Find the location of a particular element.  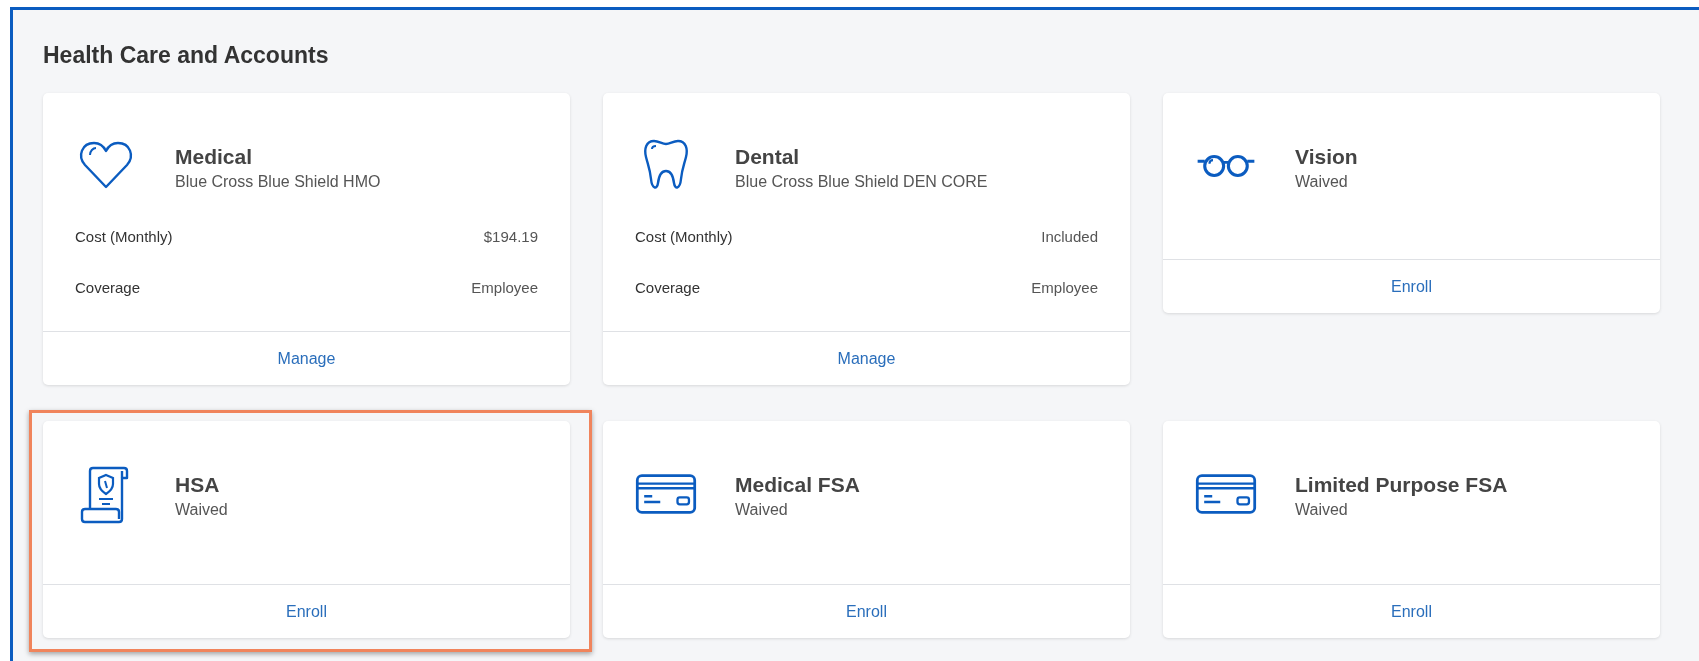

glasses-icon is located at coordinates (1226, 166).